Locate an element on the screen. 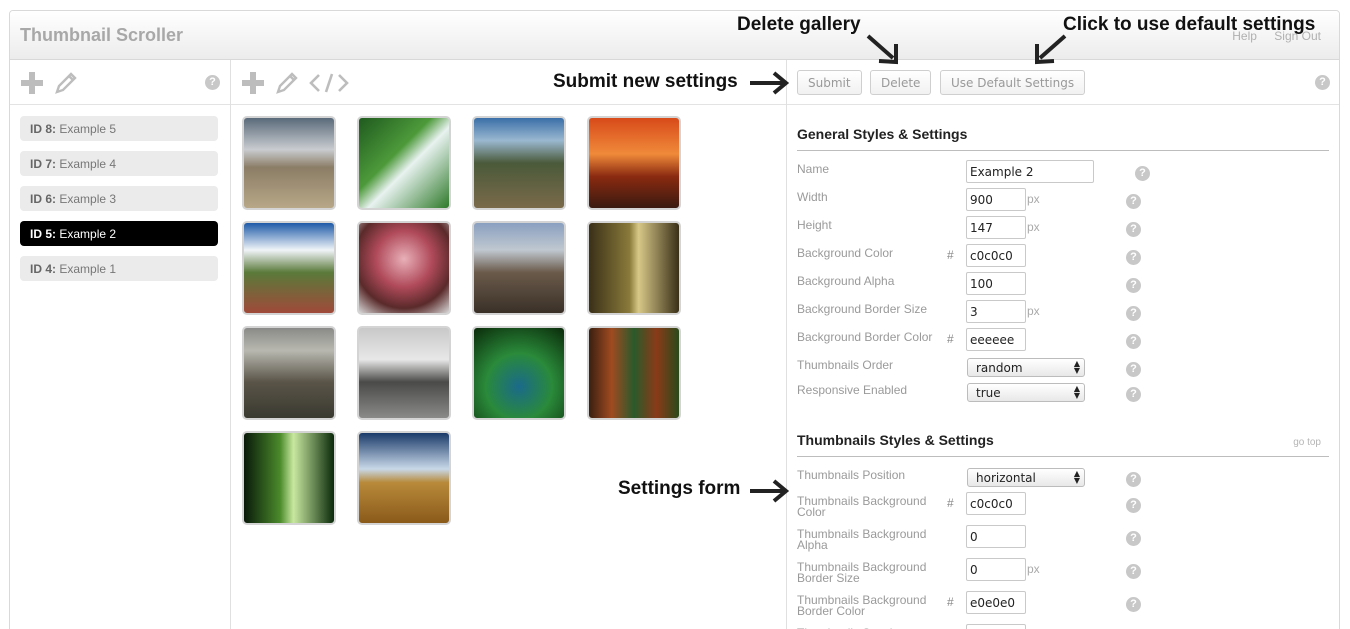  add-image-icon is located at coordinates (253, 85).